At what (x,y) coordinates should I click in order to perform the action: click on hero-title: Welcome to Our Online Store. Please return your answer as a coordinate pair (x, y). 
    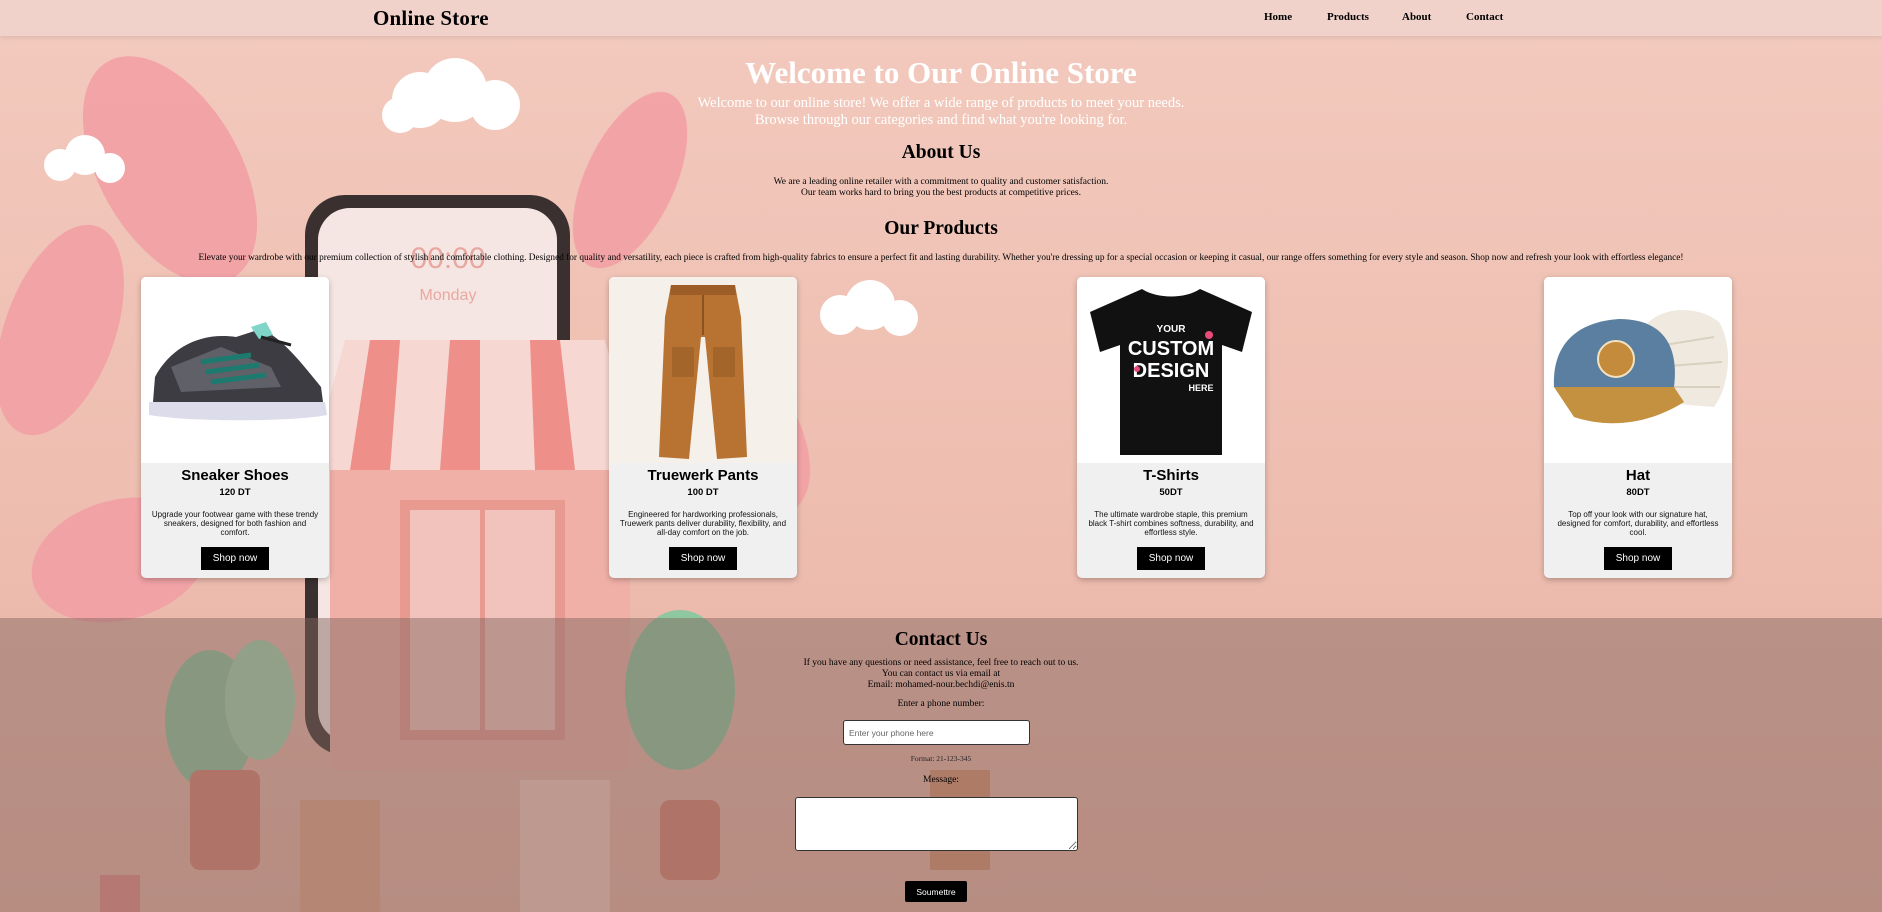
    Looking at the image, I should click on (941, 72).